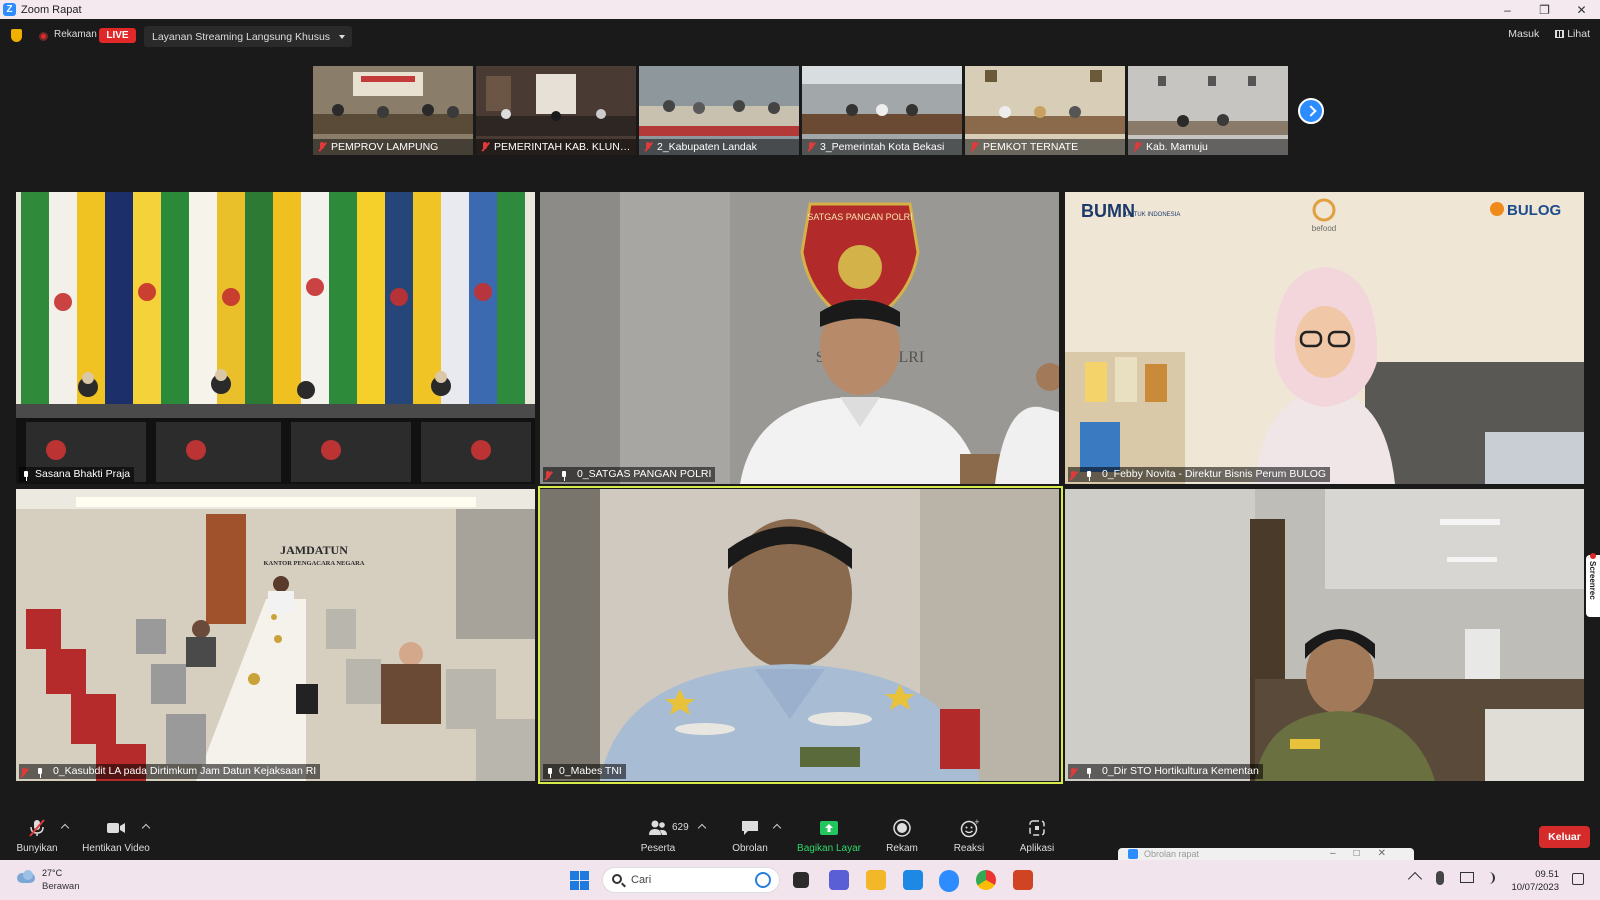 The height and width of the screenshot is (900, 1600). Describe the element at coordinates (1415, 879) in the screenshot. I see `tray-overflow-chevron-icon` at that location.